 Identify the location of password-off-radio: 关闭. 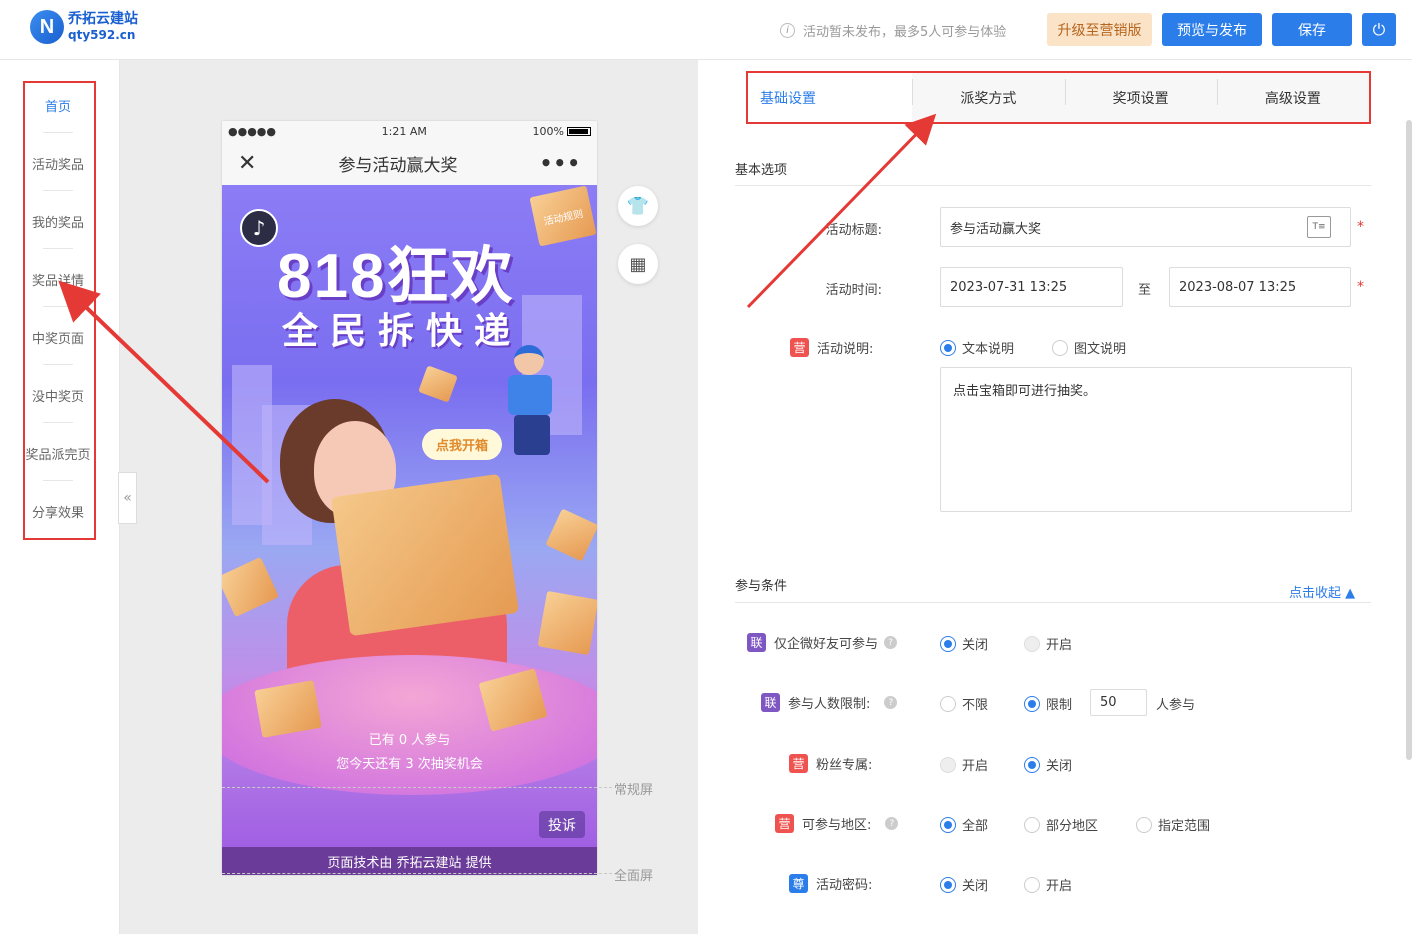
(964, 884).